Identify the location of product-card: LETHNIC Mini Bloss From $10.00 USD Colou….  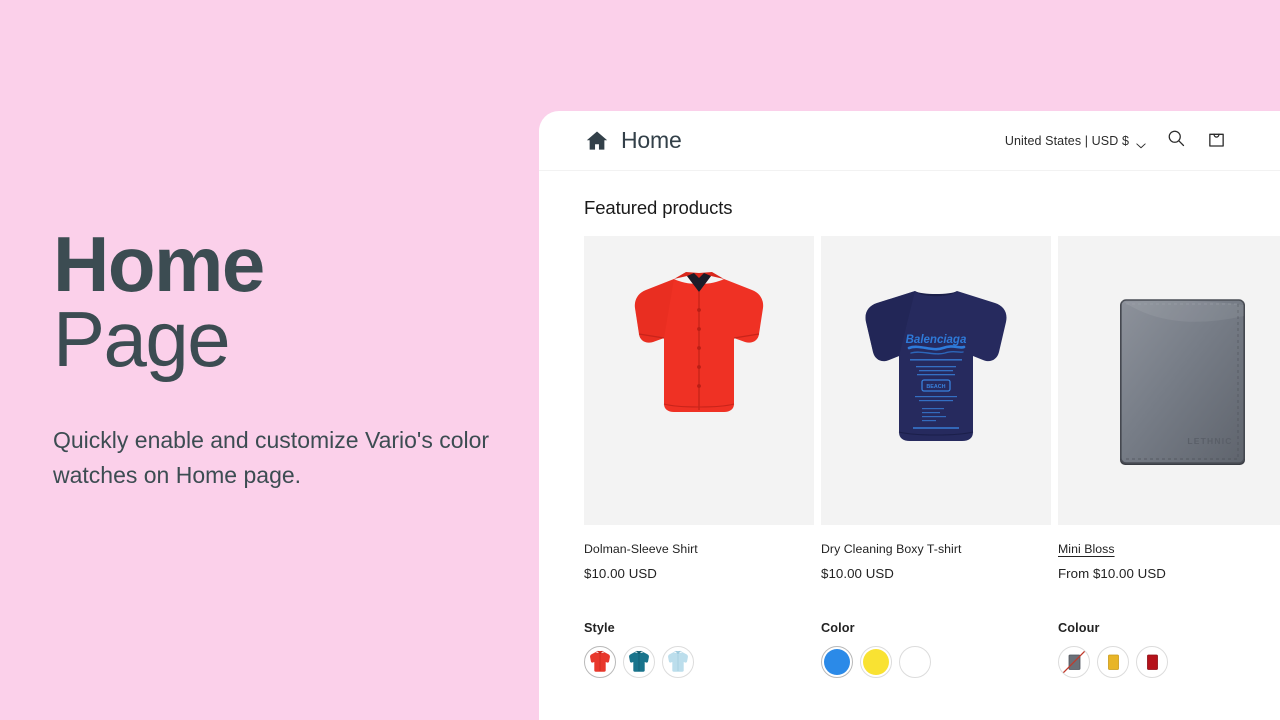
(1169, 457).